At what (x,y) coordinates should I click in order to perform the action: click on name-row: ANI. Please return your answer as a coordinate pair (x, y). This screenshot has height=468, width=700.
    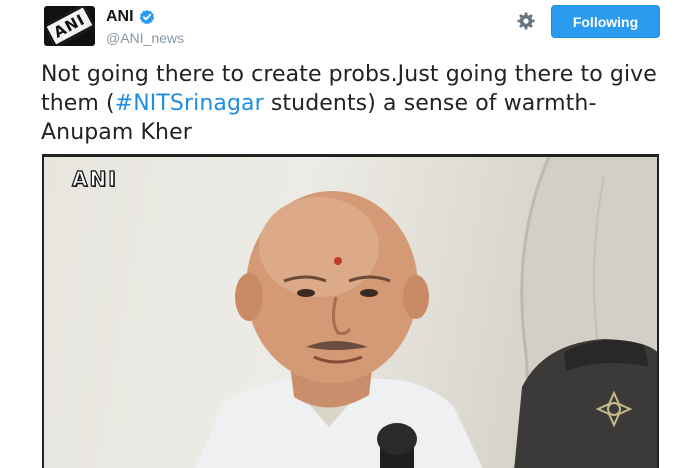
    Looking at the image, I should click on (130, 17).